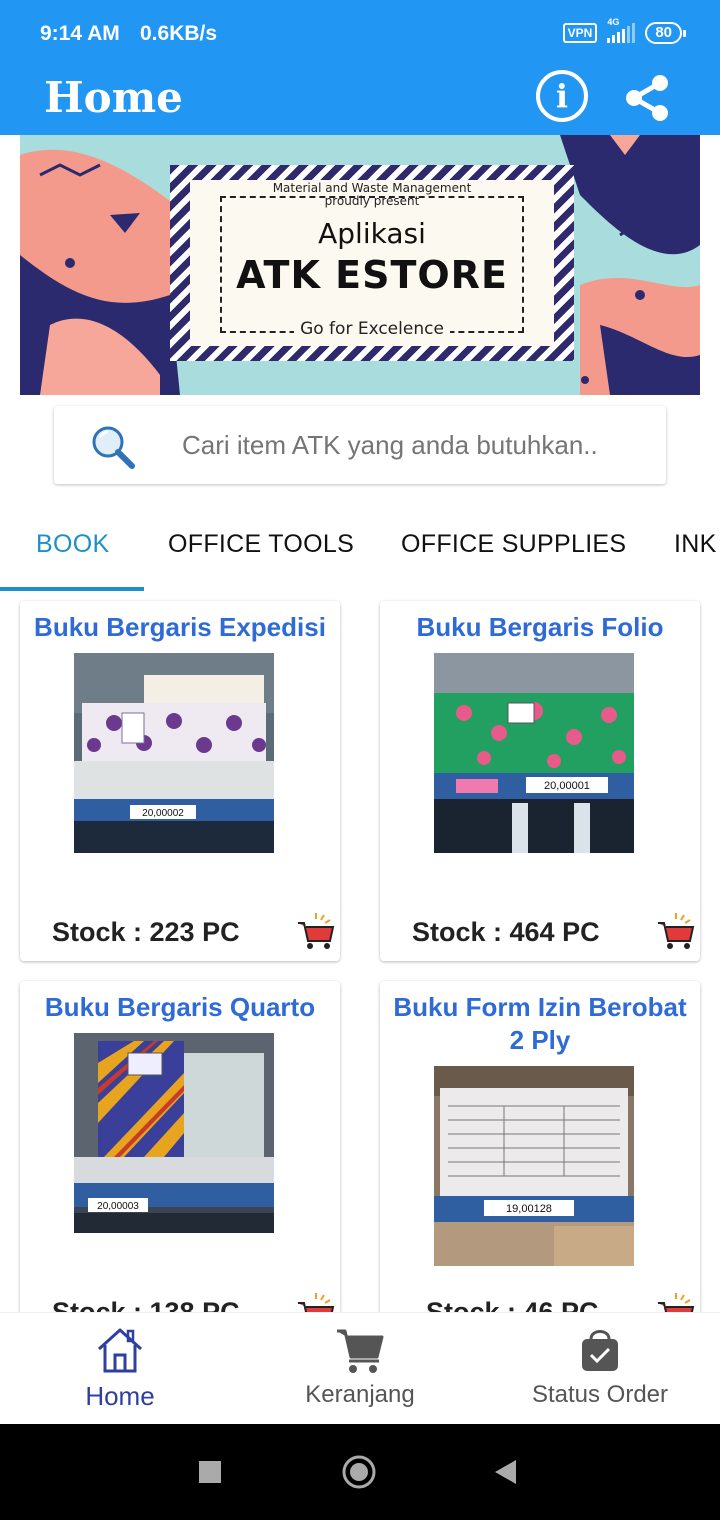 Image resolution: width=720 pixels, height=1520 pixels. What do you see at coordinates (174, 753) in the screenshot?
I see `product-image: 20,00002` at bounding box center [174, 753].